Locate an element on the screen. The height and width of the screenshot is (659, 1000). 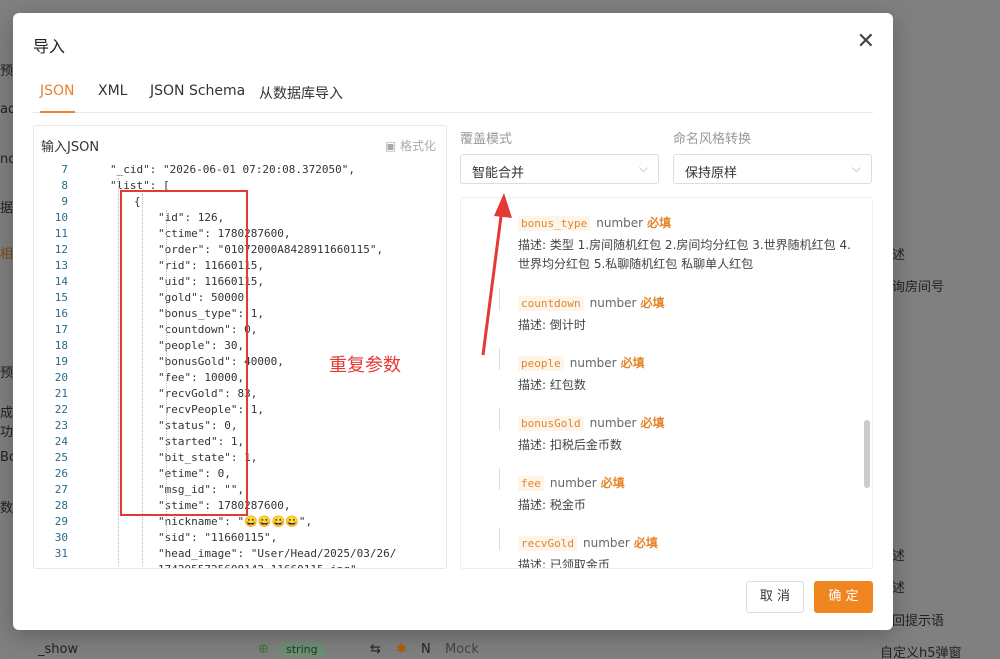
bg-fragment: 回提示语 is located at coordinates (918, 621).